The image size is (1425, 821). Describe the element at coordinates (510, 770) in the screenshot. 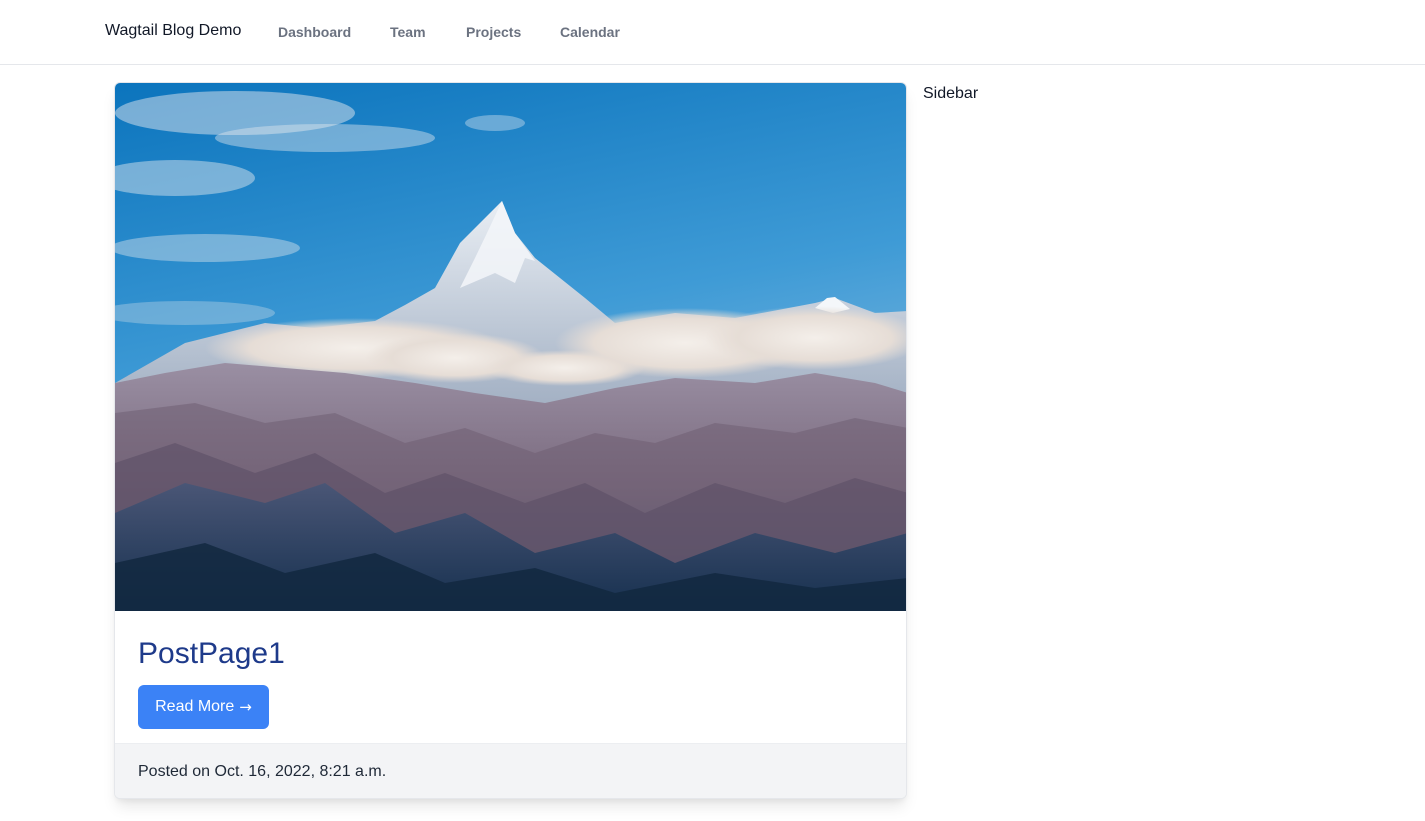

I see `post-card-footer: Posted on Oct. 16, 2022, 8:21 a.m.` at that location.